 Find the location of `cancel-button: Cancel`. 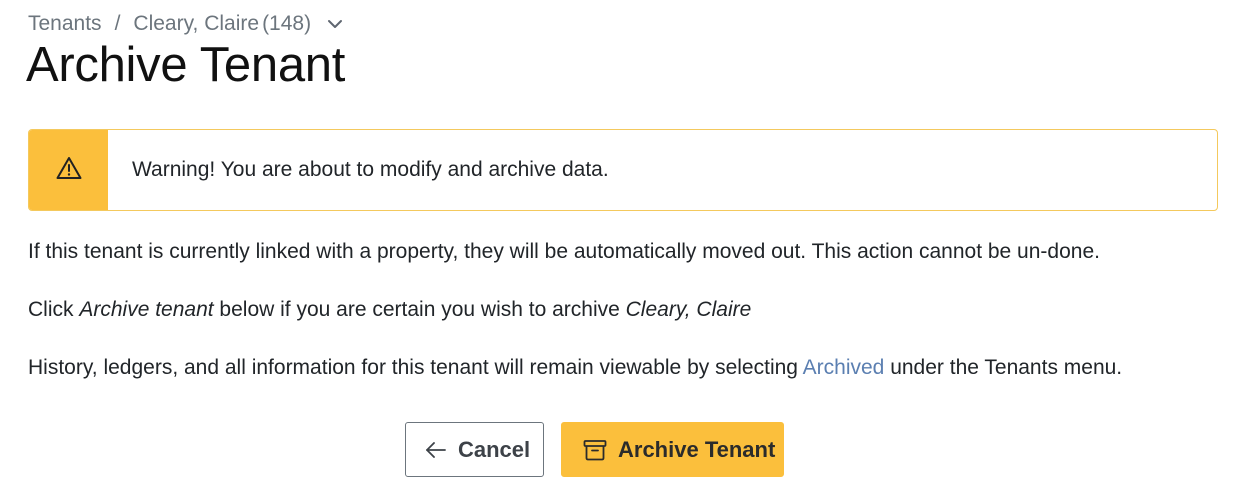

cancel-button: Cancel is located at coordinates (474, 449).